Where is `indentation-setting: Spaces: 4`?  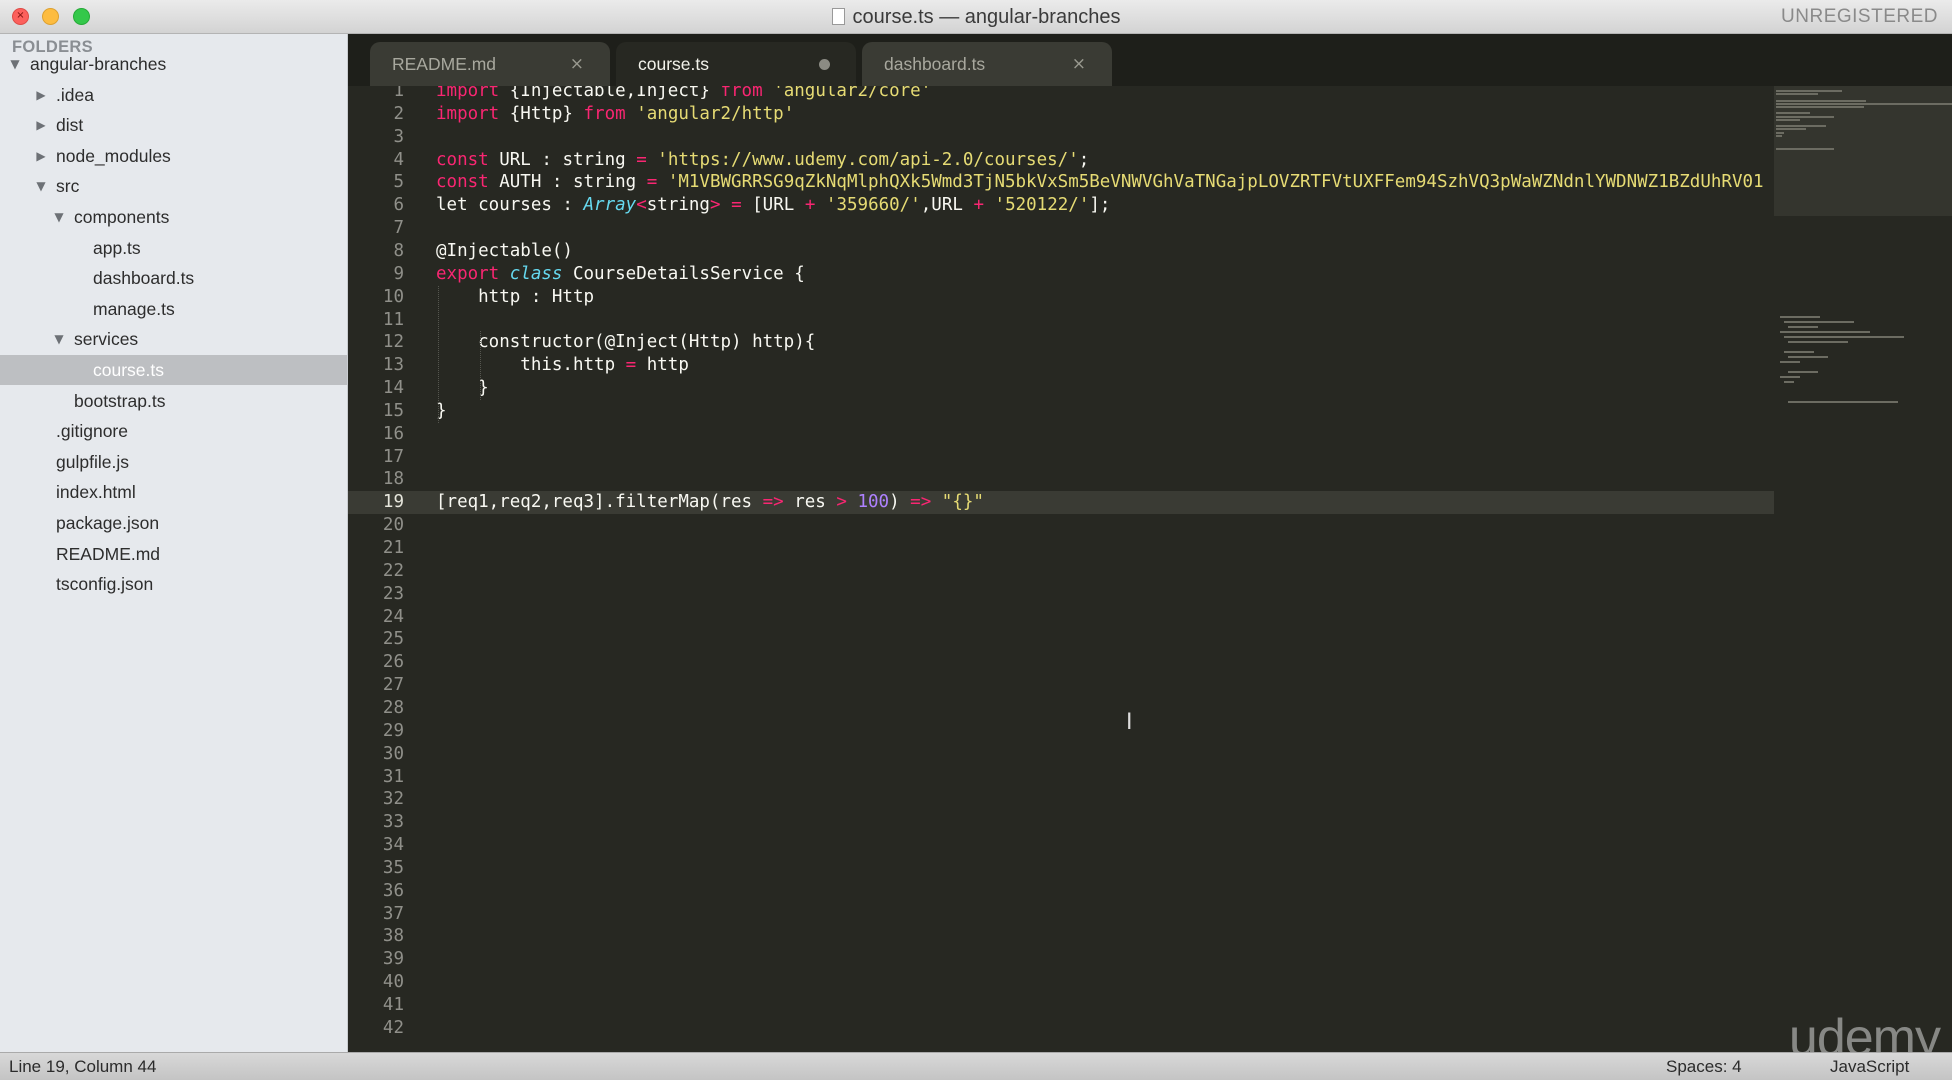 indentation-setting: Spaces: 4 is located at coordinates (1704, 1066).